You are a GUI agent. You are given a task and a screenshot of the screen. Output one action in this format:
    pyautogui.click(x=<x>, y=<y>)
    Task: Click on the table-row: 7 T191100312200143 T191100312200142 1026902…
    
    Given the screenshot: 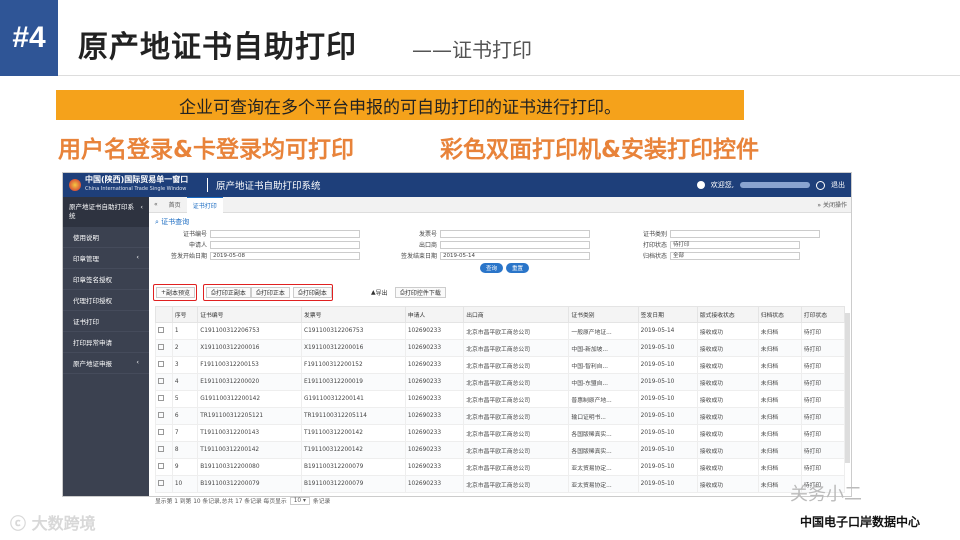 What is the action you would take?
    pyautogui.click(x=500, y=433)
    